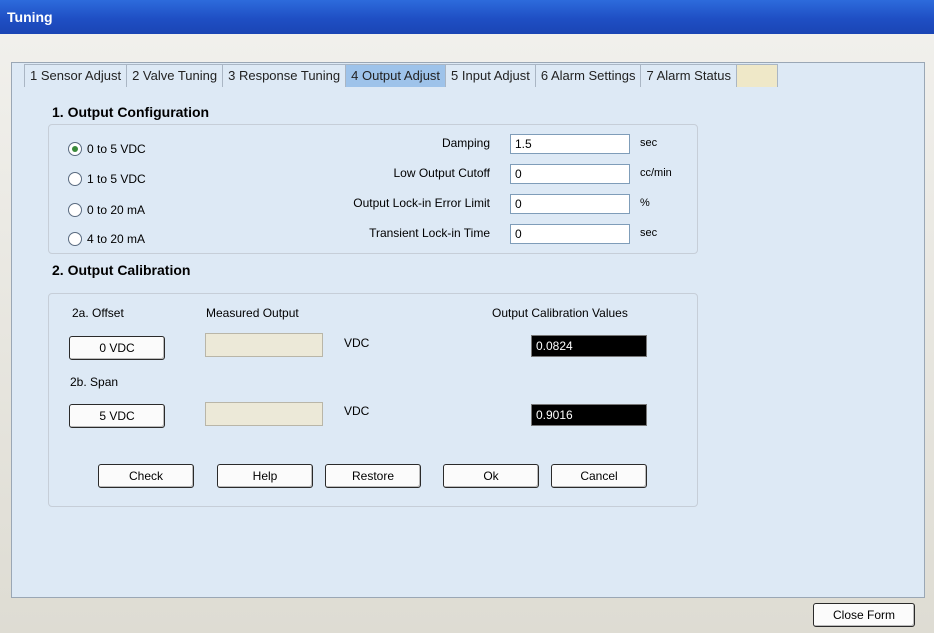 The width and height of the screenshot is (934, 633). What do you see at coordinates (116, 210) in the screenshot?
I see `radio-label: 0 to 20 mA` at bounding box center [116, 210].